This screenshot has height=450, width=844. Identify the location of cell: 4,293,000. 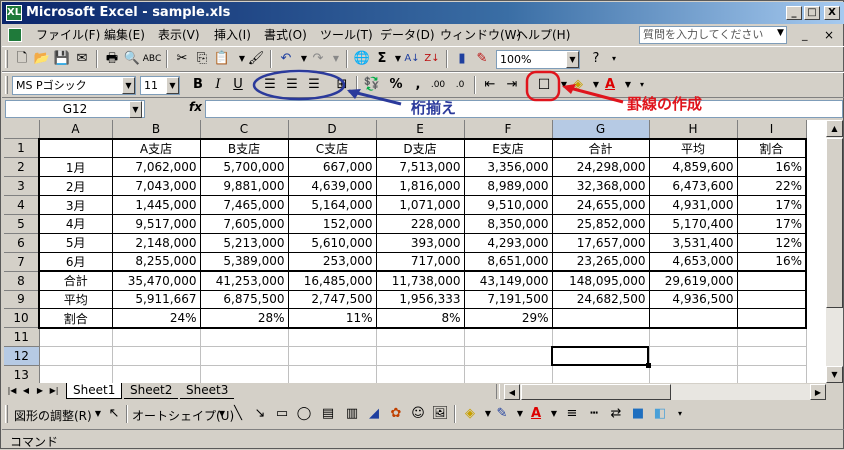
(508, 243).